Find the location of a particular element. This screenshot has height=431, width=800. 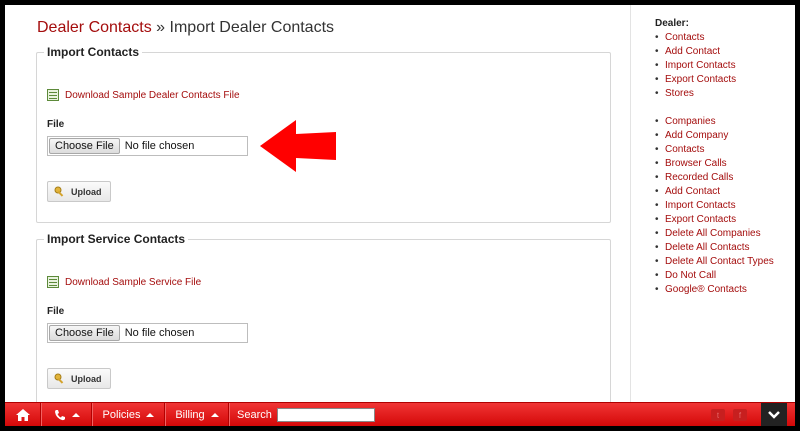

sidebar-title: Dealer: is located at coordinates (672, 23).